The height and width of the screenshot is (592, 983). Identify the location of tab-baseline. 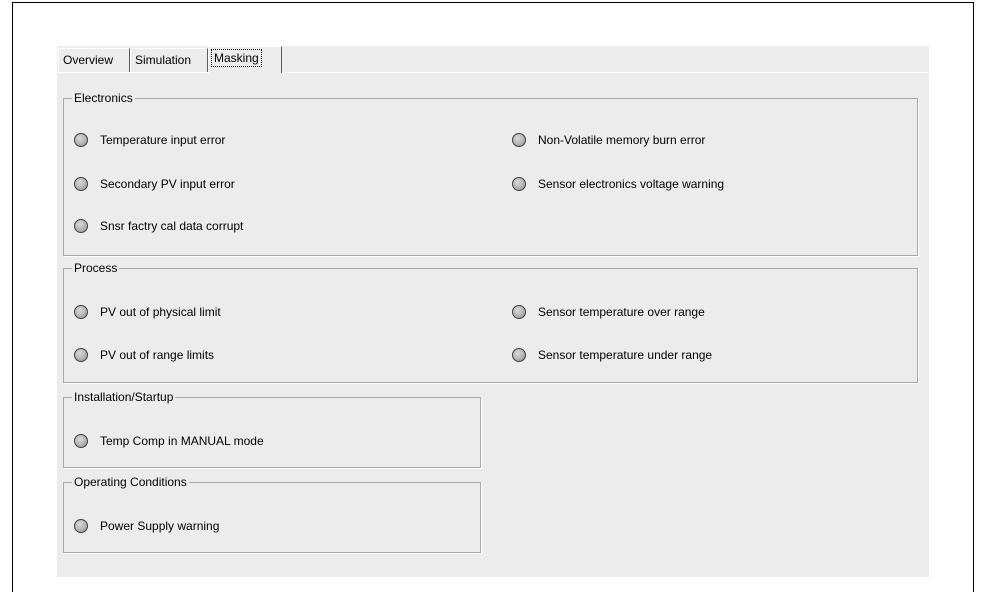
(493, 72).